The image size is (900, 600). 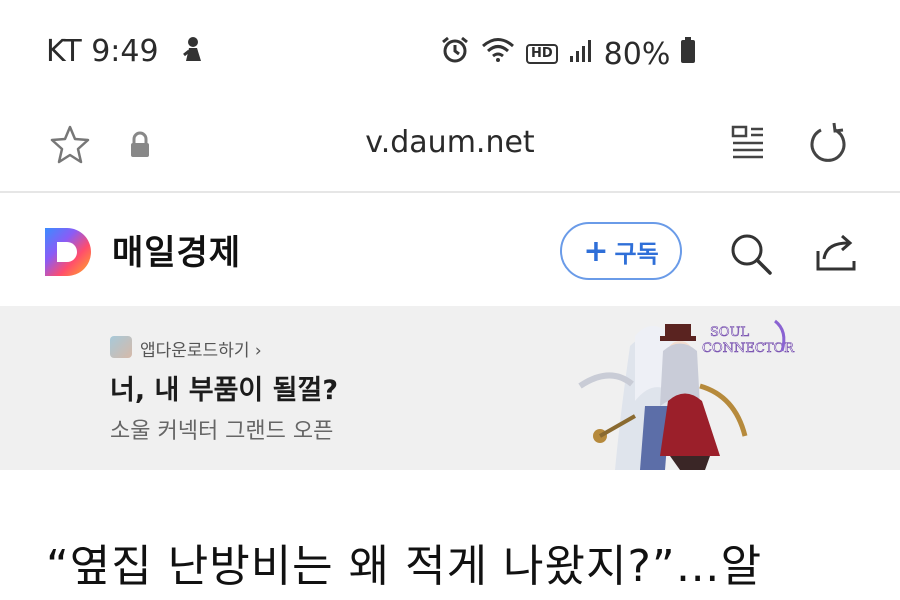 I want to click on battery-icon, so click(x=688, y=54).